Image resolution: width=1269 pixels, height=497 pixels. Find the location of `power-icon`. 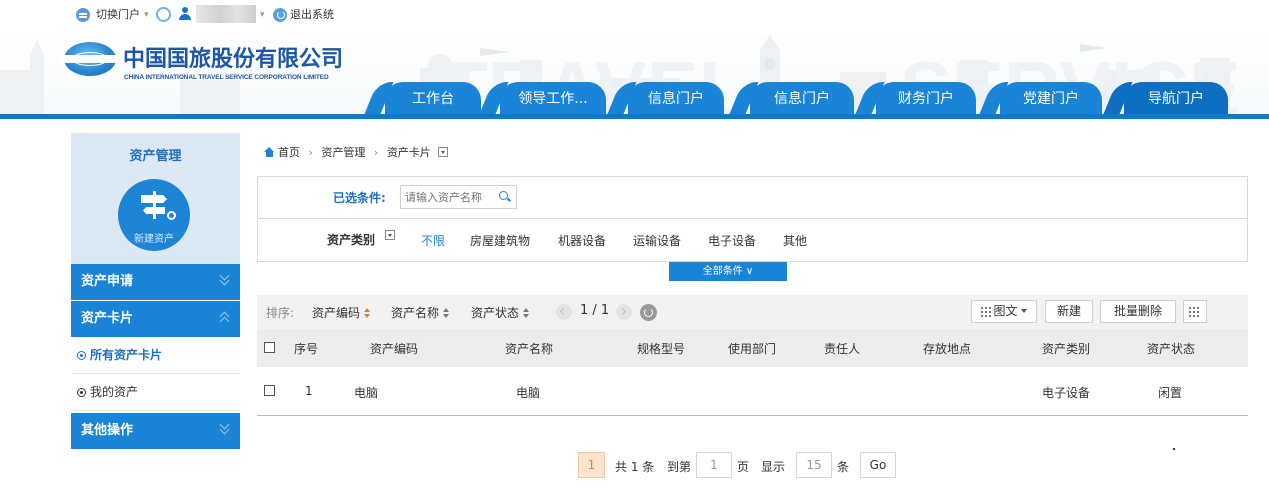

power-icon is located at coordinates (280, 15).